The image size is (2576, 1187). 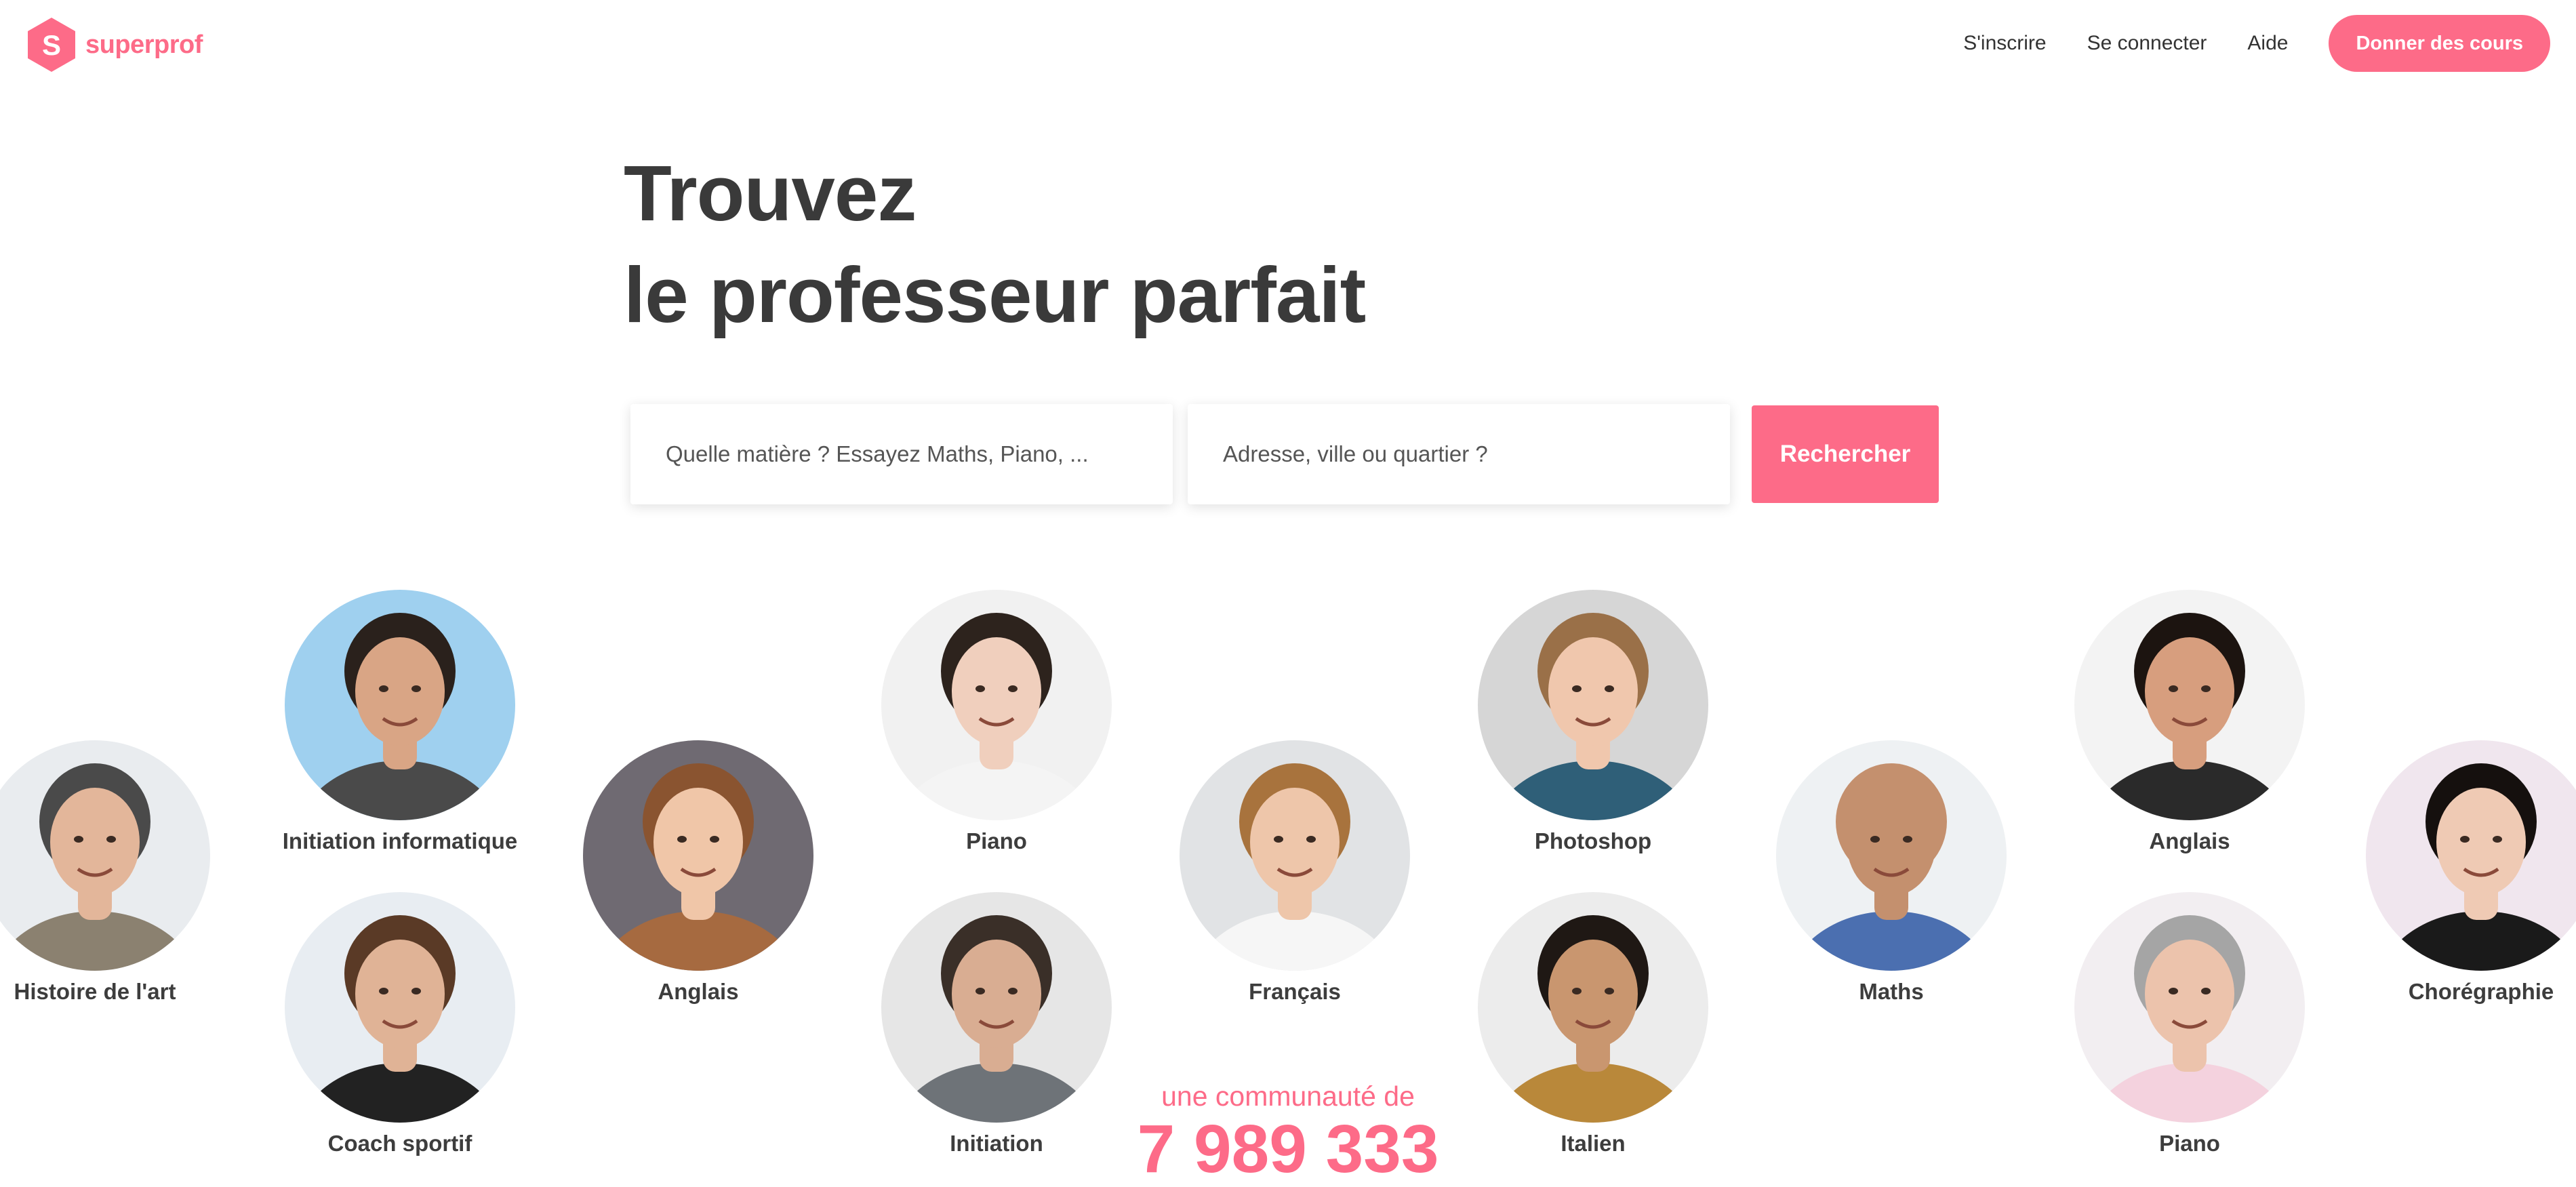 What do you see at coordinates (996, 1143) in the screenshot?
I see `tutor-subject: Initiation` at bounding box center [996, 1143].